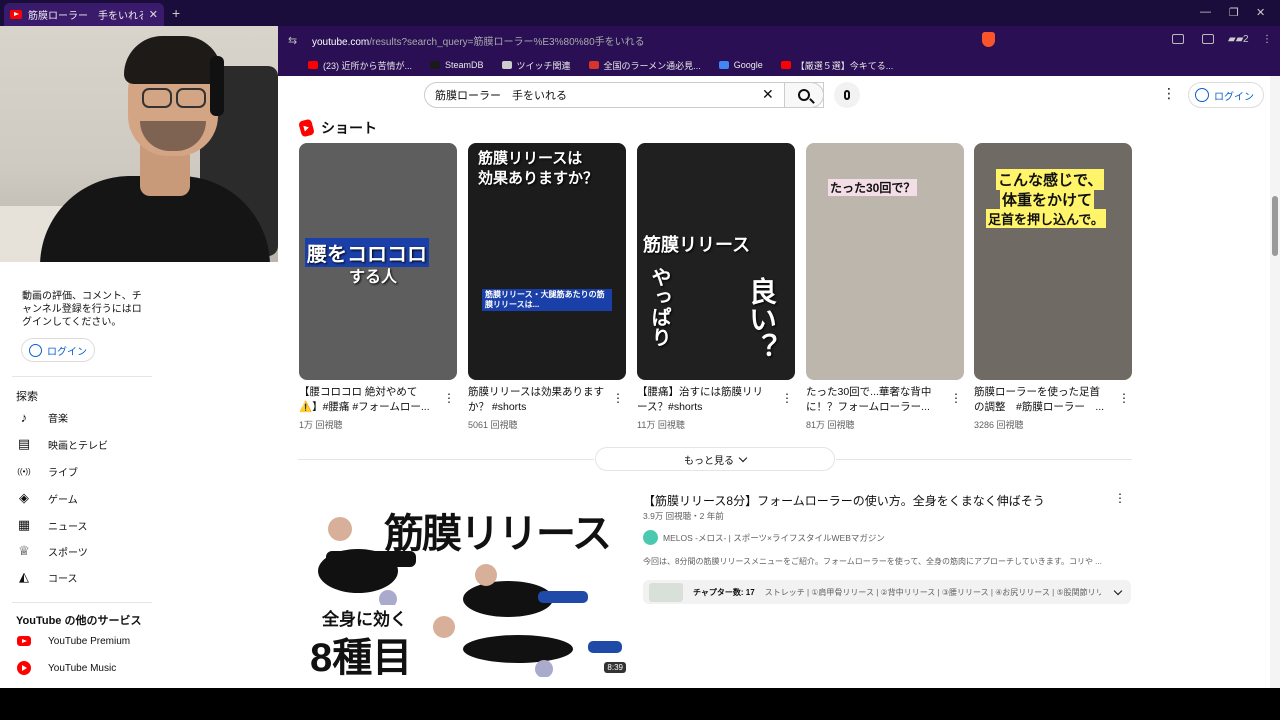 This screenshot has height=720, width=1280. Describe the element at coordinates (82, 376) in the screenshot. I see `sidebar-divider` at that location.